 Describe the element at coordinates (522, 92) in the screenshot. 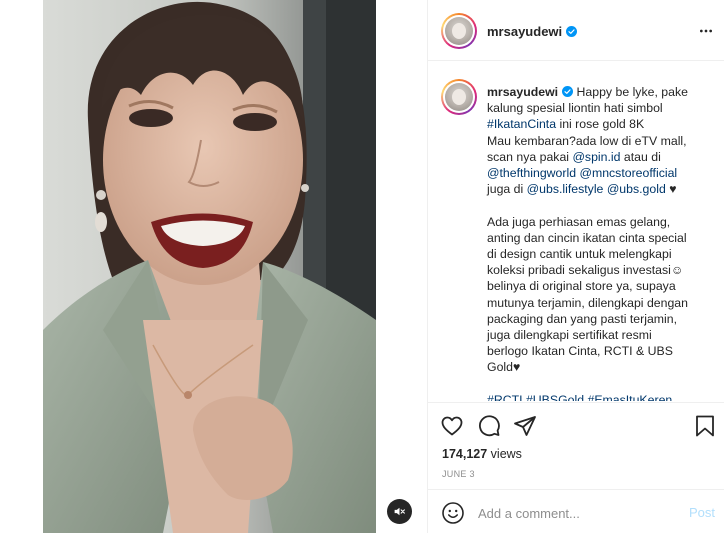

I see `caption-username-link: mrsayudewi` at that location.